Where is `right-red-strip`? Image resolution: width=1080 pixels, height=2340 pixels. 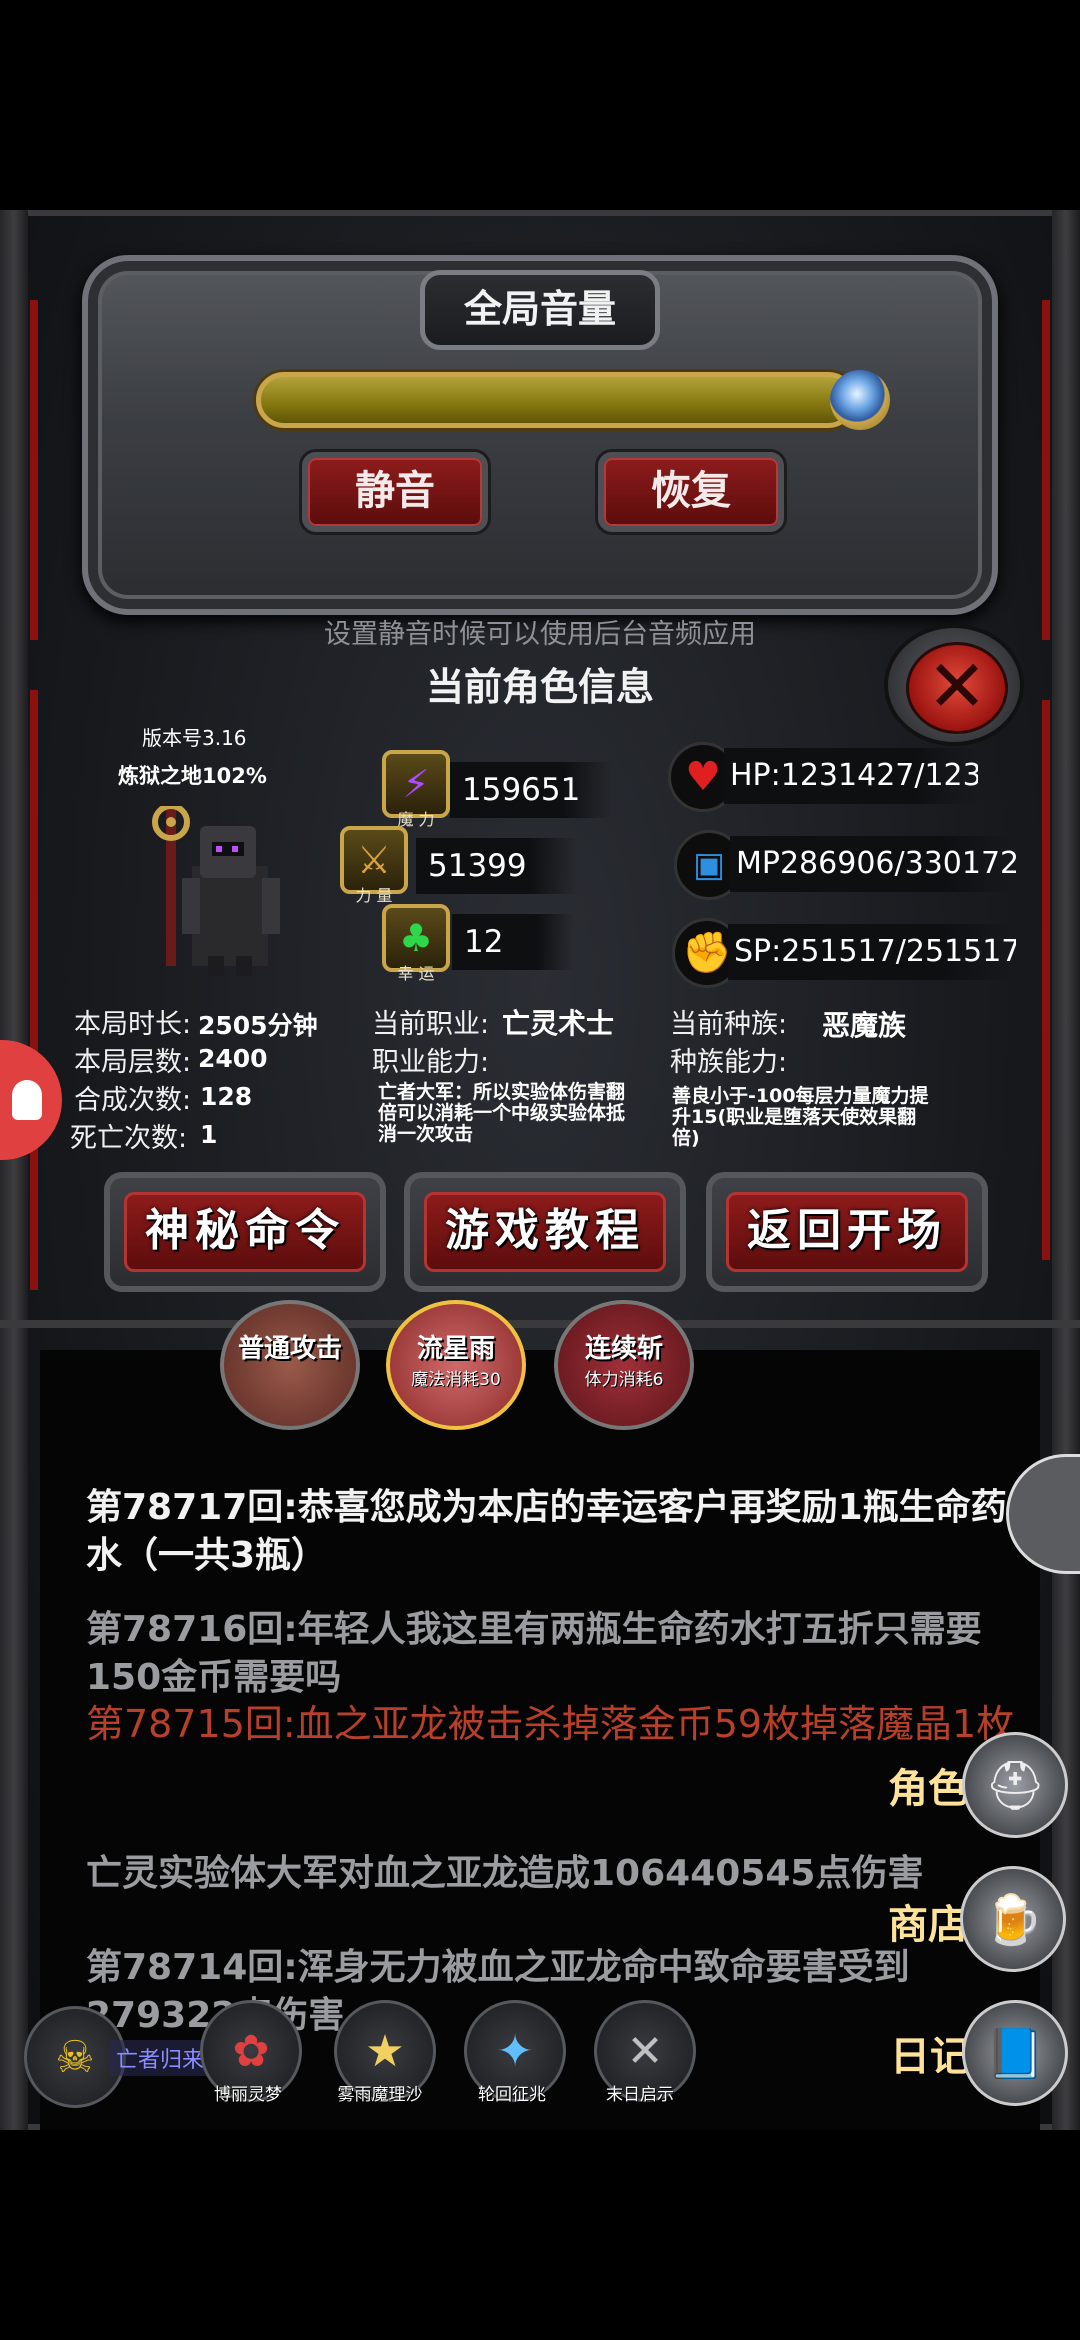
right-red-strip is located at coordinates (1046, 470).